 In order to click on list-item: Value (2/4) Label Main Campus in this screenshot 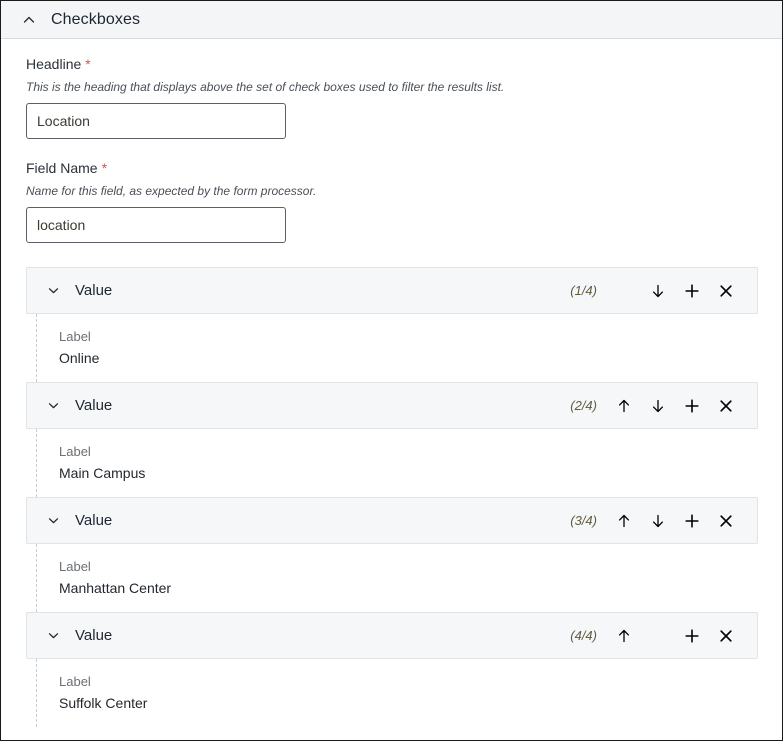, I will do `click(392, 439)`.